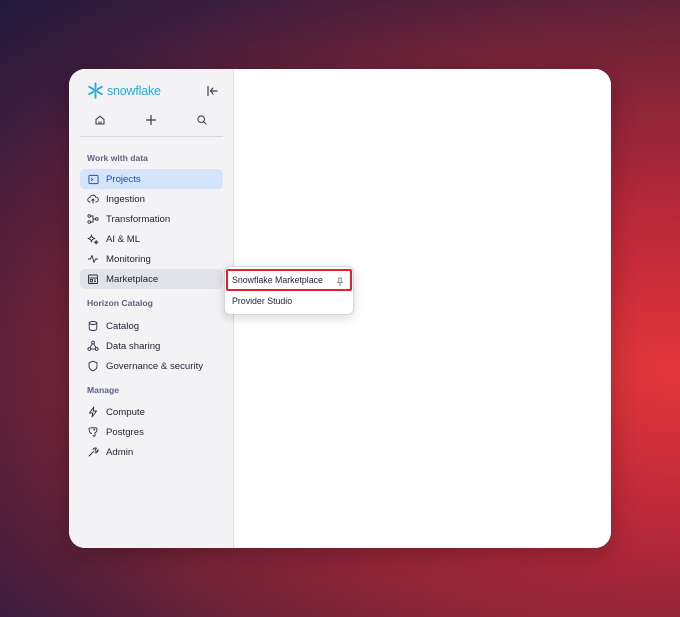 The height and width of the screenshot is (617, 680). I want to click on sidebar-item-governance-security: Governance & security, so click(151, 366).